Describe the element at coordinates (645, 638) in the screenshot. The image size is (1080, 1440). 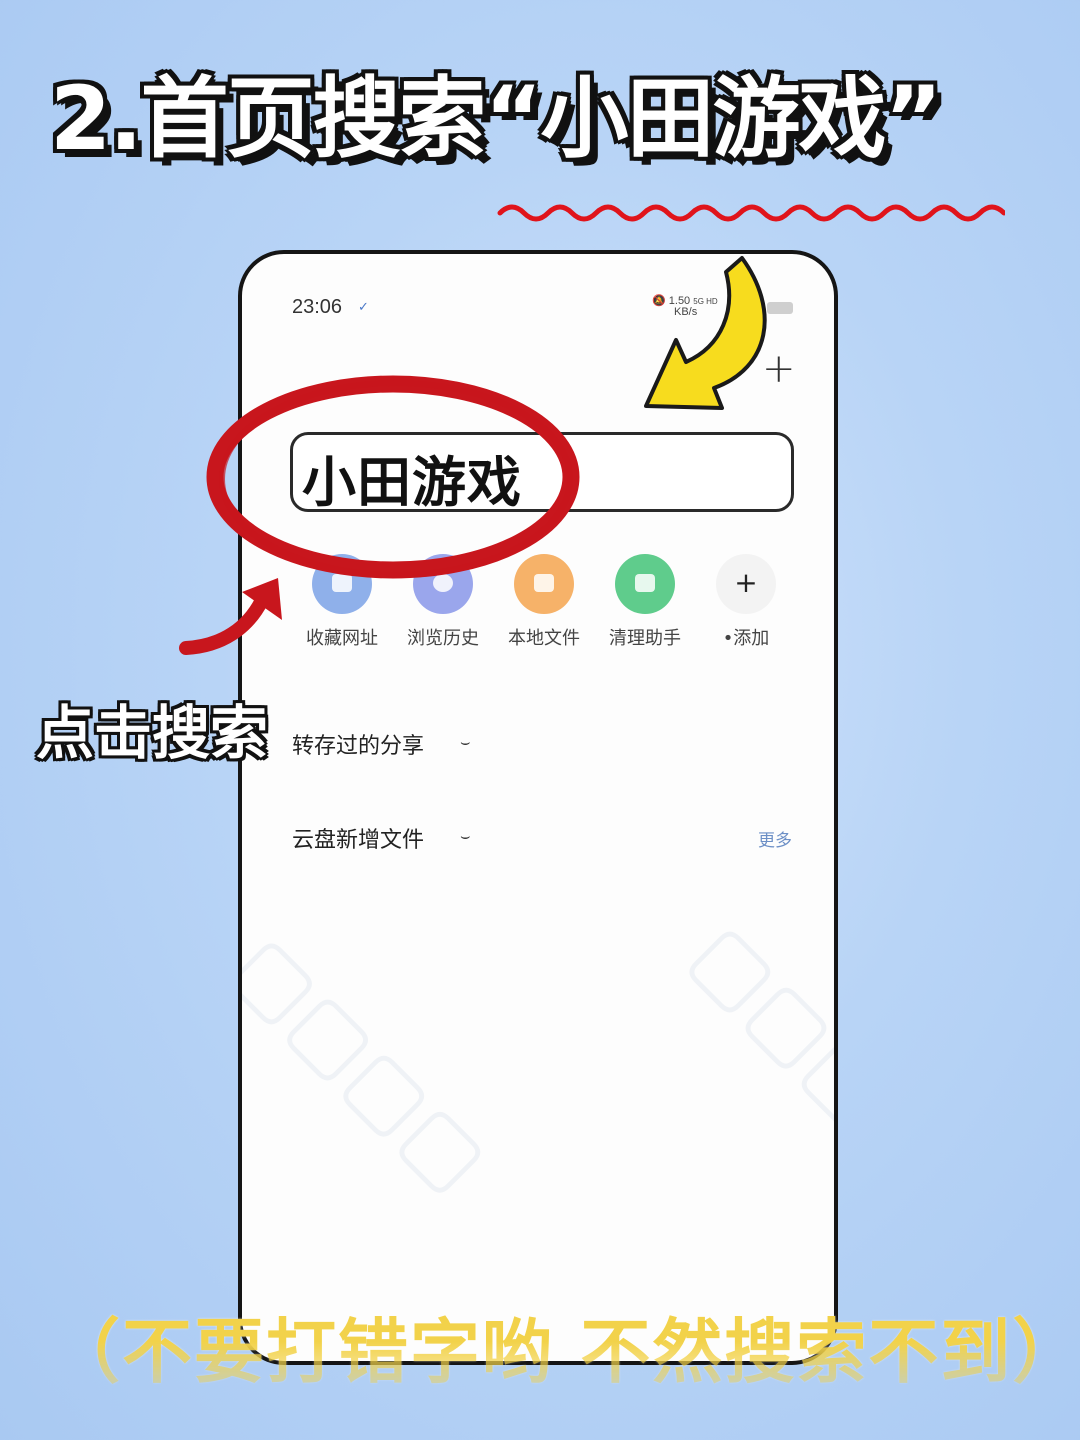
I see `quick-action-label: 清理助手` at that location.